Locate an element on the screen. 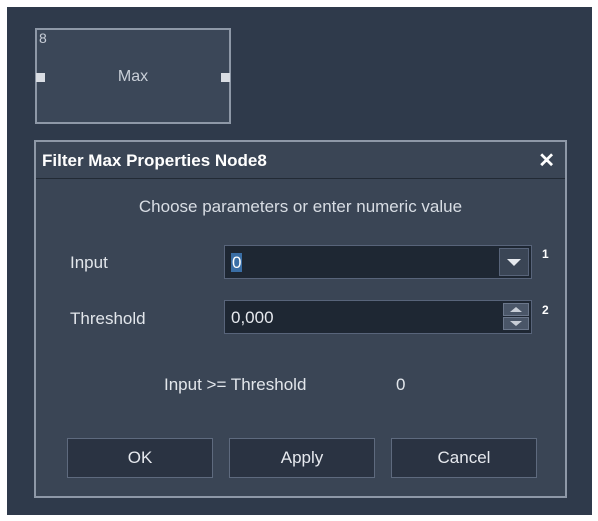 Image resolution: width=598 pixels, height=521 pixels. node-output-port is located at coordinates (225, 77).